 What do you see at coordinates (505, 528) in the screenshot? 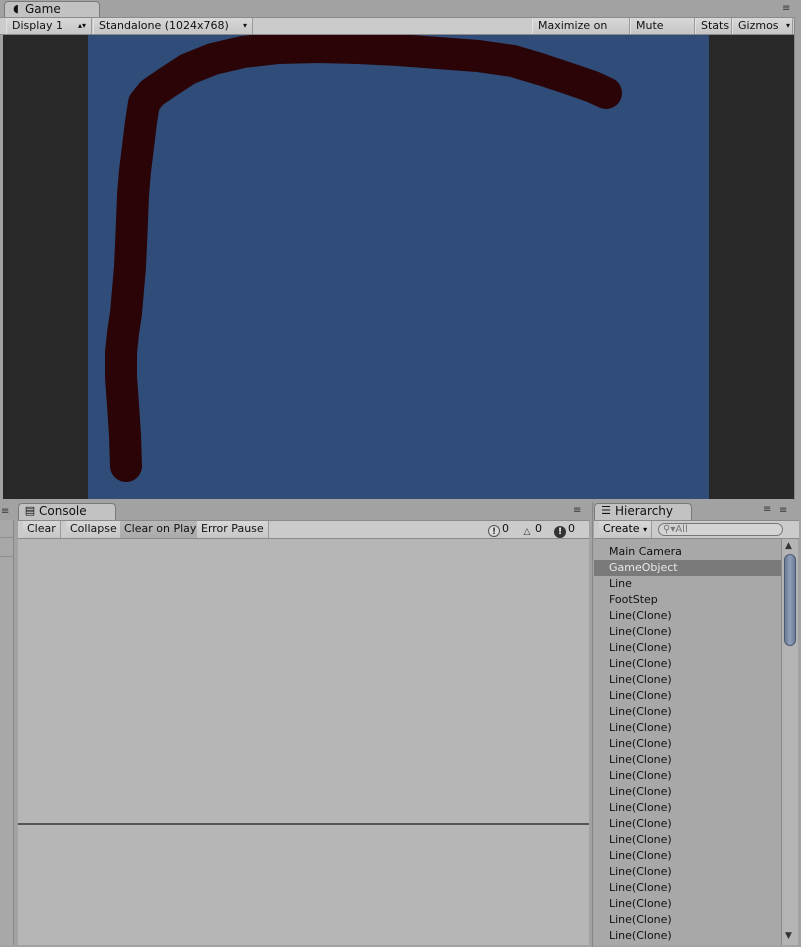
I see `info-count: 0` at bounding box center [505, 528].